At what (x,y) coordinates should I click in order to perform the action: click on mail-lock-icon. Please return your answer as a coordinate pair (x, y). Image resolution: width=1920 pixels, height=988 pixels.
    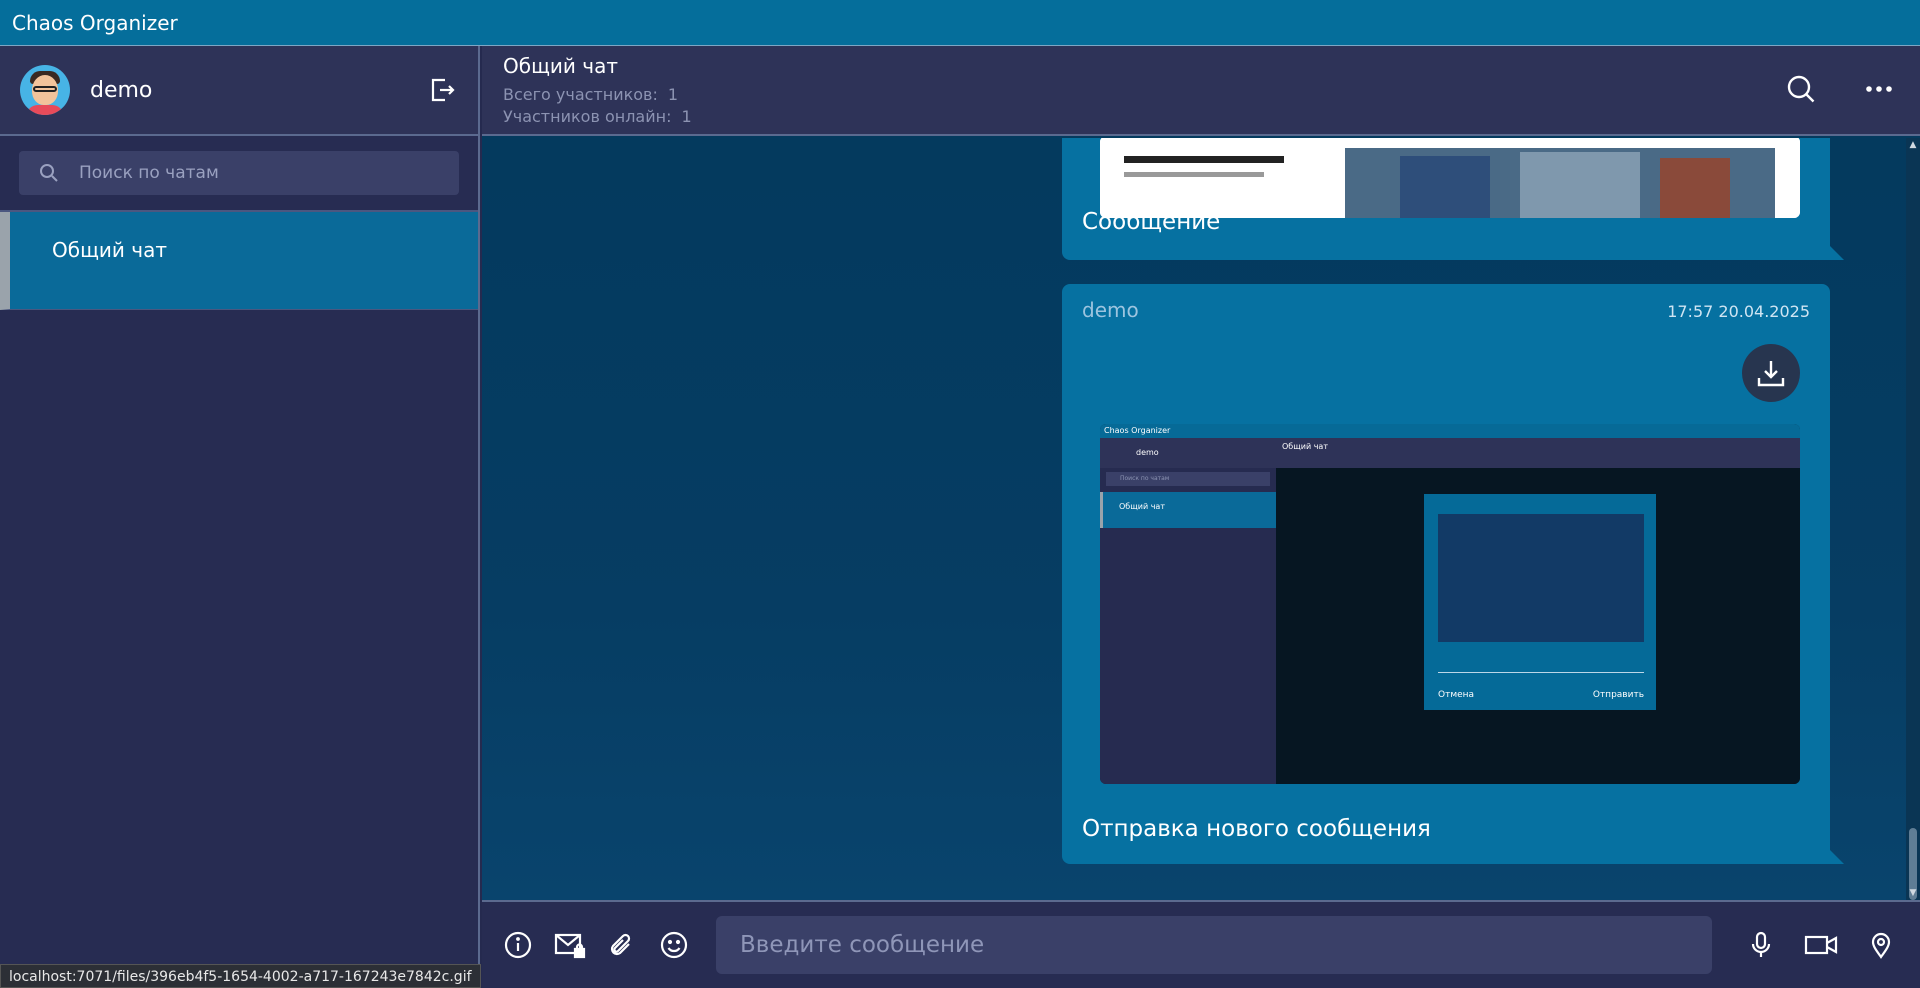
    Looking at the image, I should click on (570, 946).